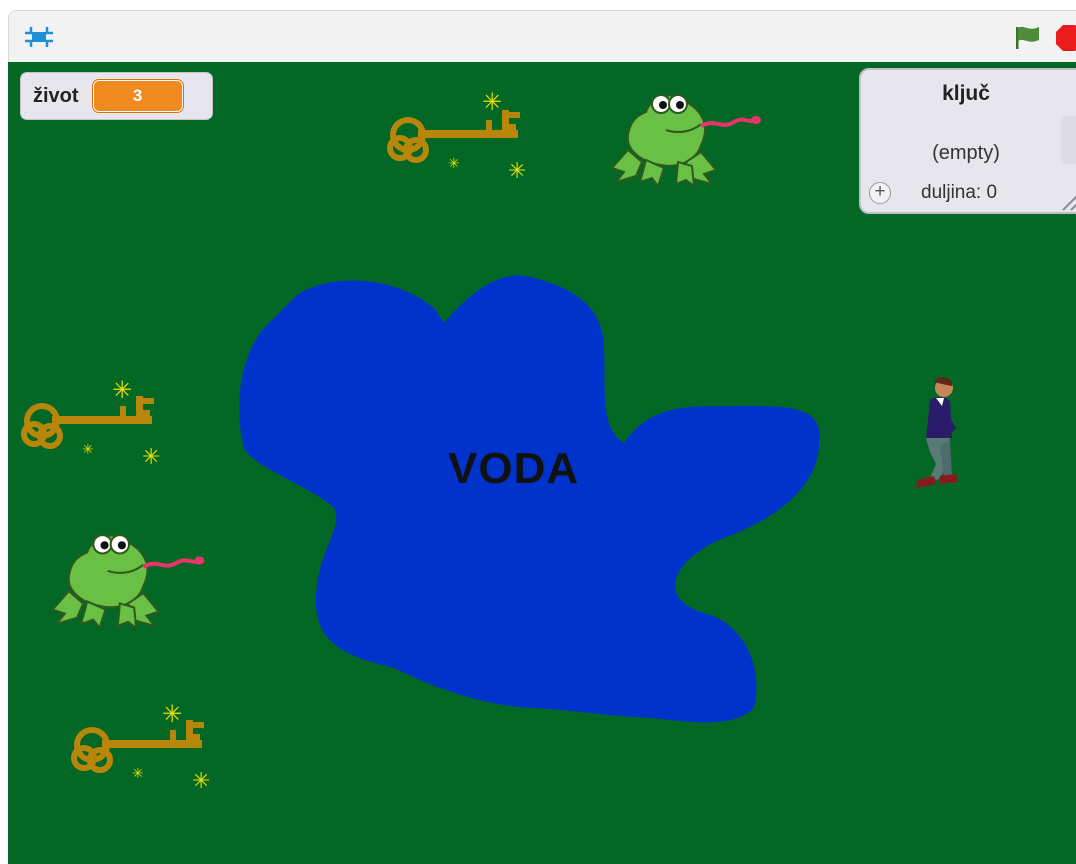 This screenshot has width=1076, height=864. What do you see at coordinates (966, 153) in the screenshot?
I see `list-empty-text: (empty)` at bounding box center [966, 153].